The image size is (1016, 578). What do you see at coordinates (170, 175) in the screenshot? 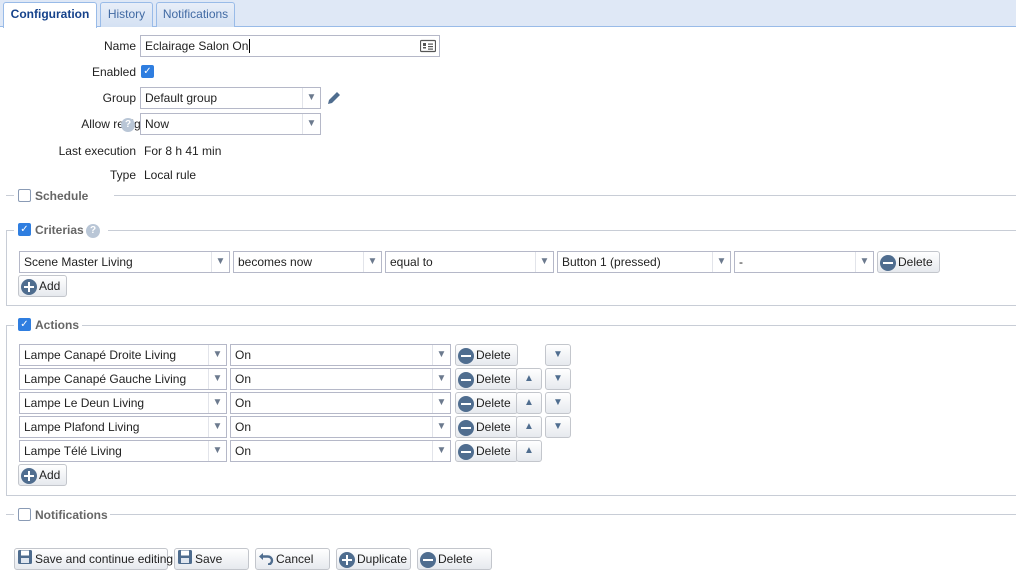
I see `type-value: Local rule` at bounding box center [170, 175].